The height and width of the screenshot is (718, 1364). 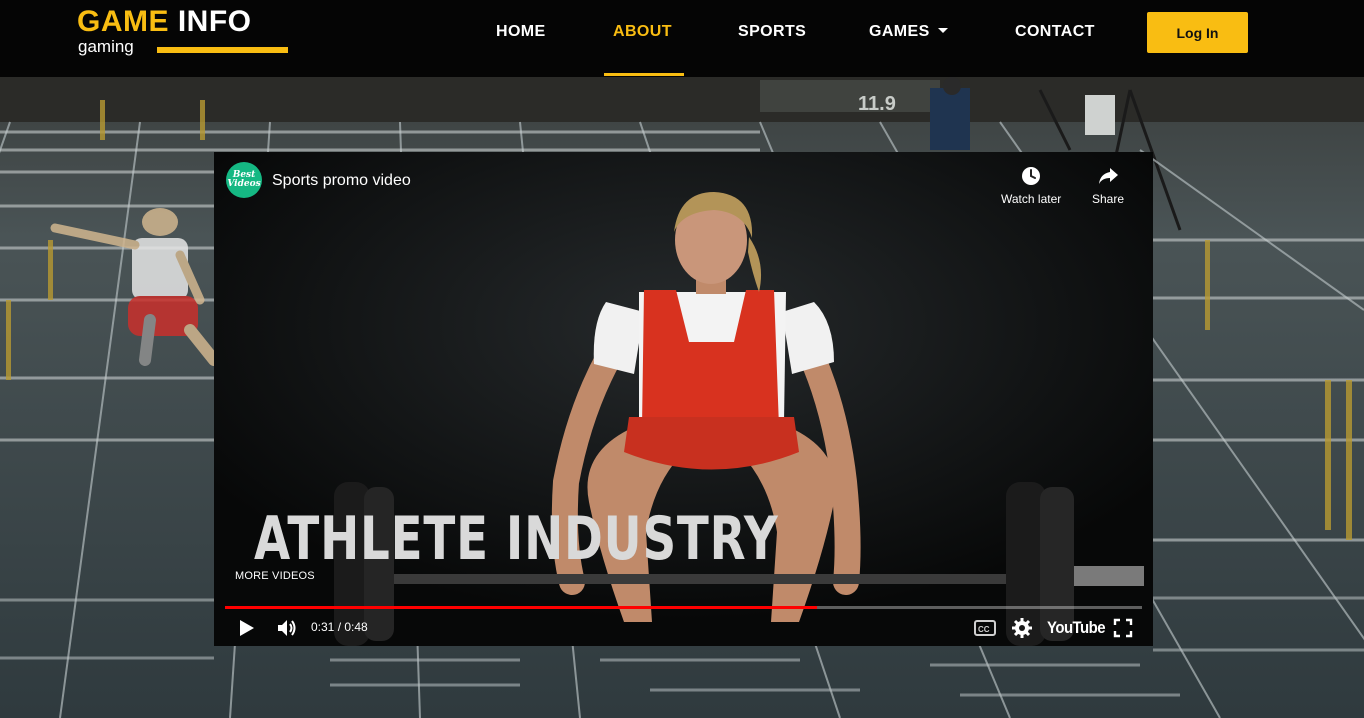 I want to click on watch-later-button: Watch later, so click(x=1031, y=186).